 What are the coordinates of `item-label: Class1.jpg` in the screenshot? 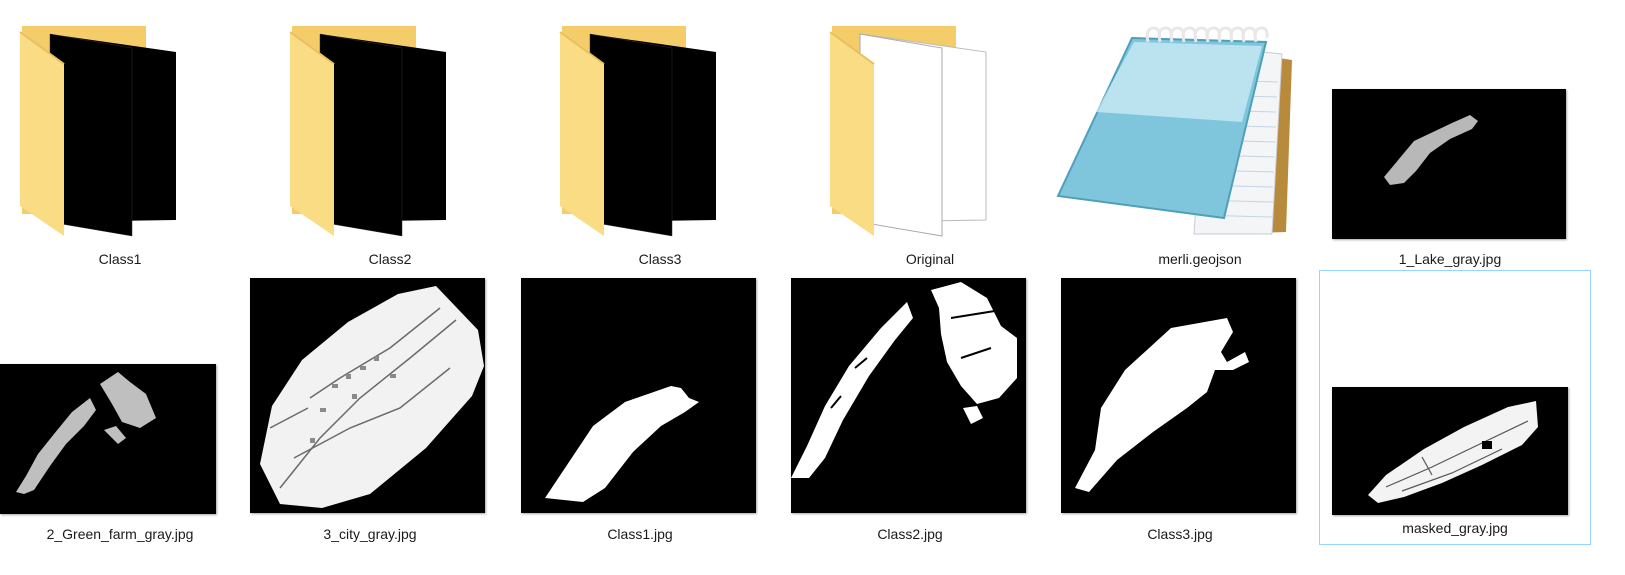 It's located at (640, 534).